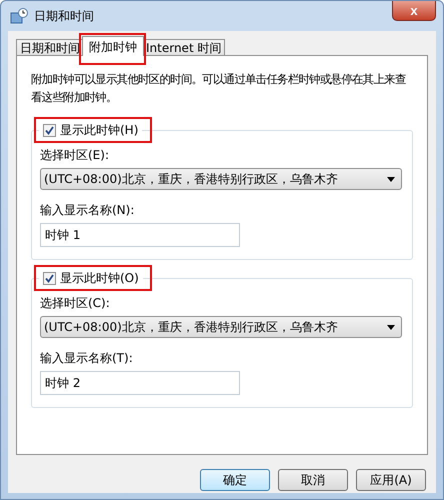 The height and width of the screenshot is (500, 444). I want to click on tab: 附加时钟, so click(113, 46).